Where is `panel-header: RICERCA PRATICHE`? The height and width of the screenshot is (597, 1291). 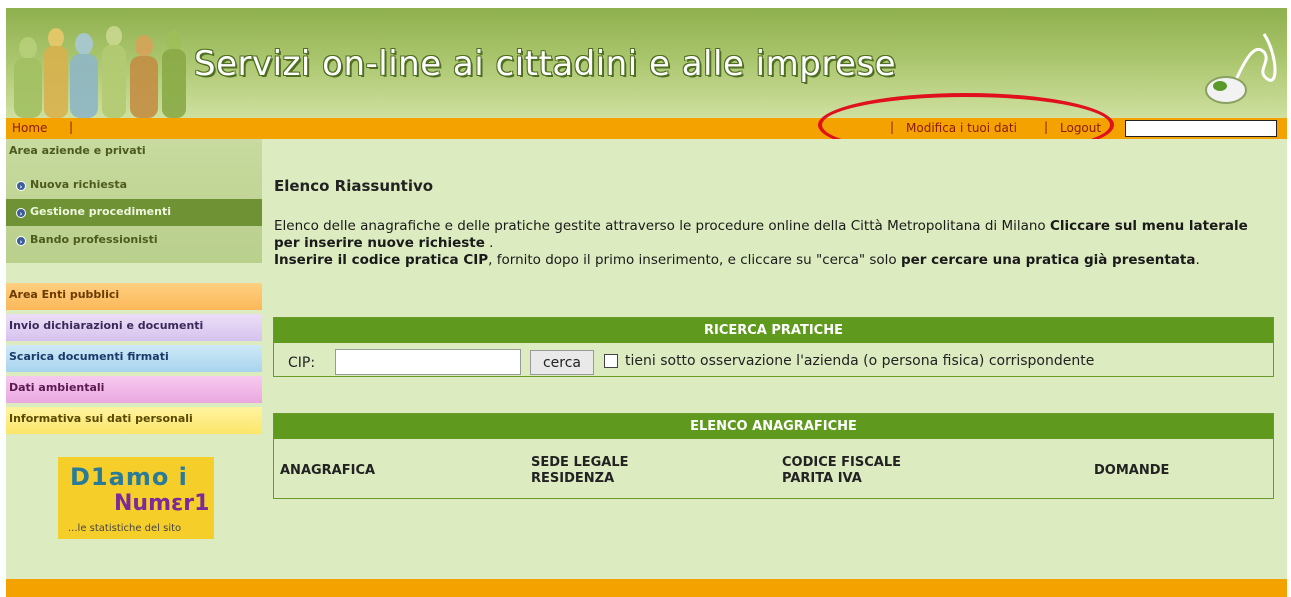 panel-header: RICERCA PRATICHE is located at coordinates (773, 330).